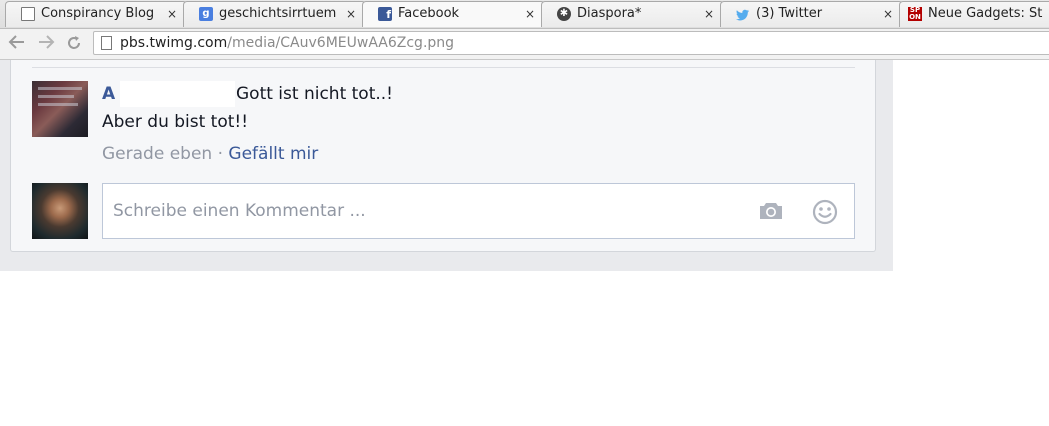 This screenshot has width=1049, height=426. I want to click on tab-title: Neue Gadgets: St, so click(985, 13).